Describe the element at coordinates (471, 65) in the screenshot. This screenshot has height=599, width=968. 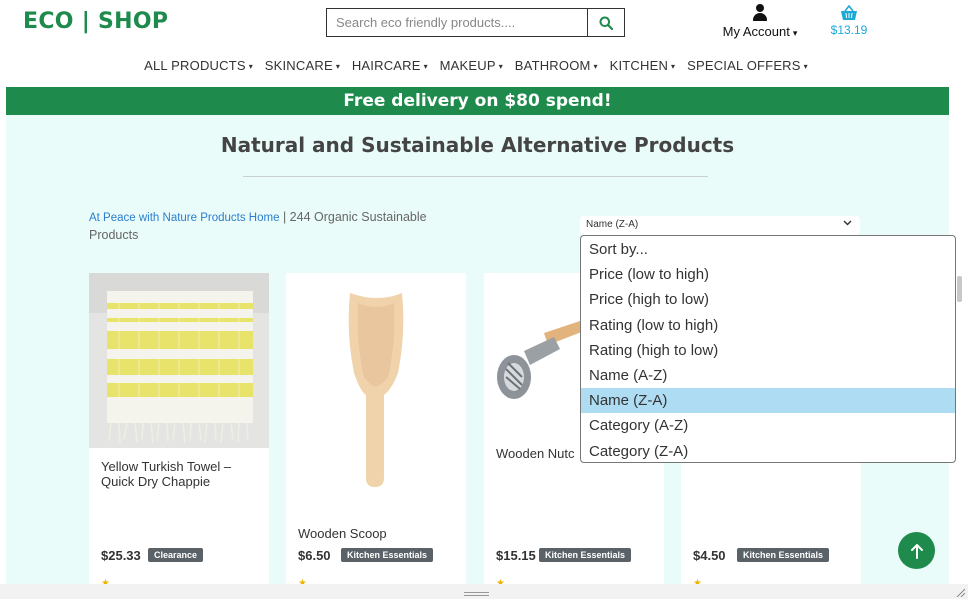
I see `nav-item-makeup: MAKEUP ▾` at that location.